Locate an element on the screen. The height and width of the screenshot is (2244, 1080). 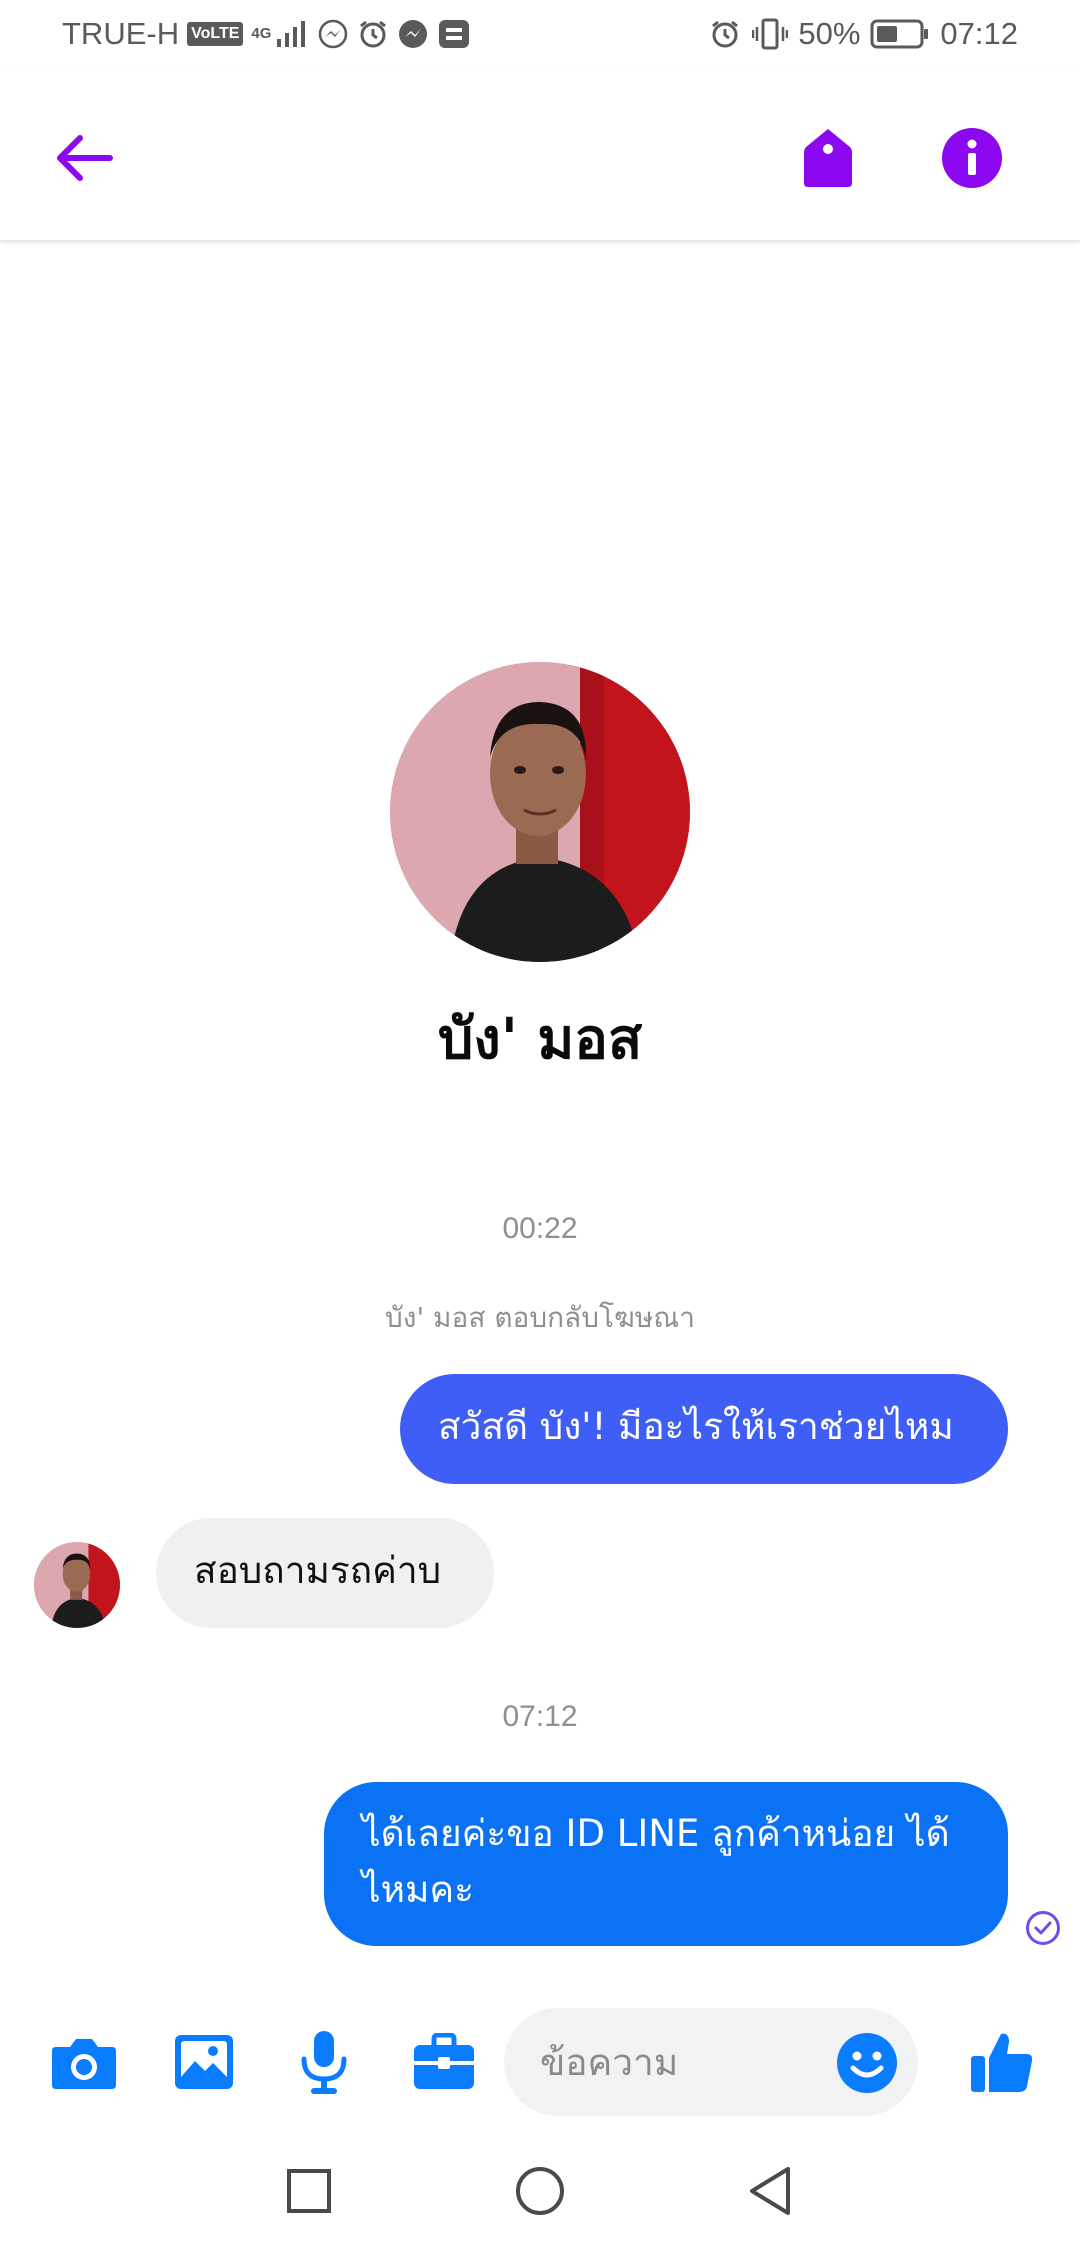
image-icon is located at coordinates (204, 2062).